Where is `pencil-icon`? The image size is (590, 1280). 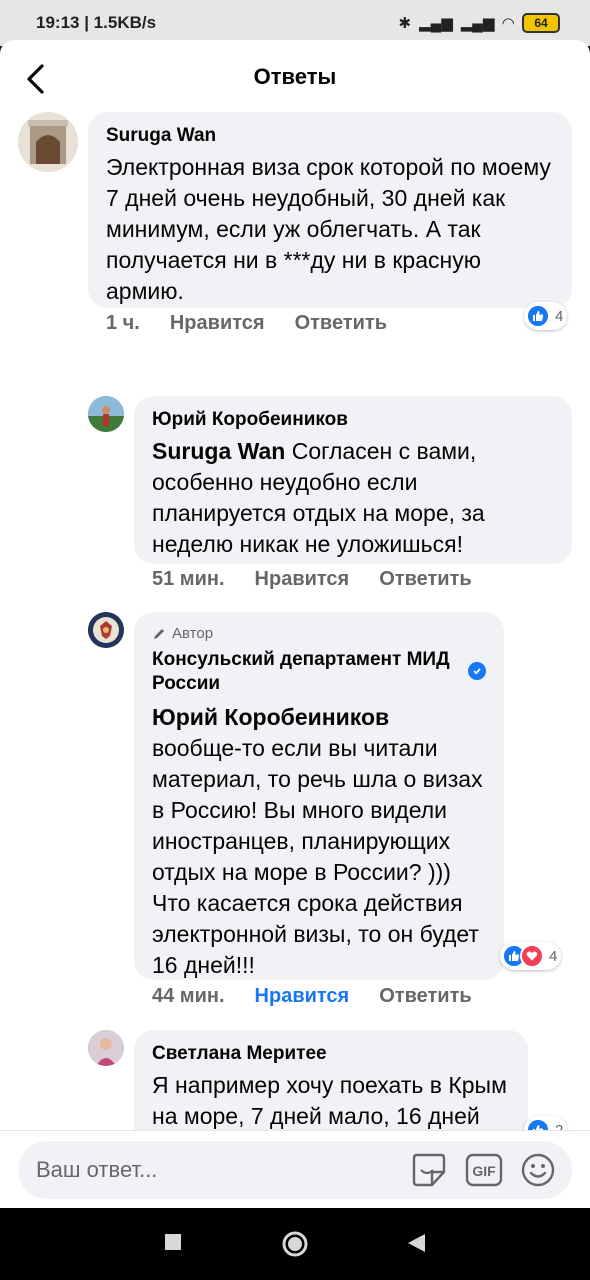 pencil-icon is located at coordinates (159, 634).